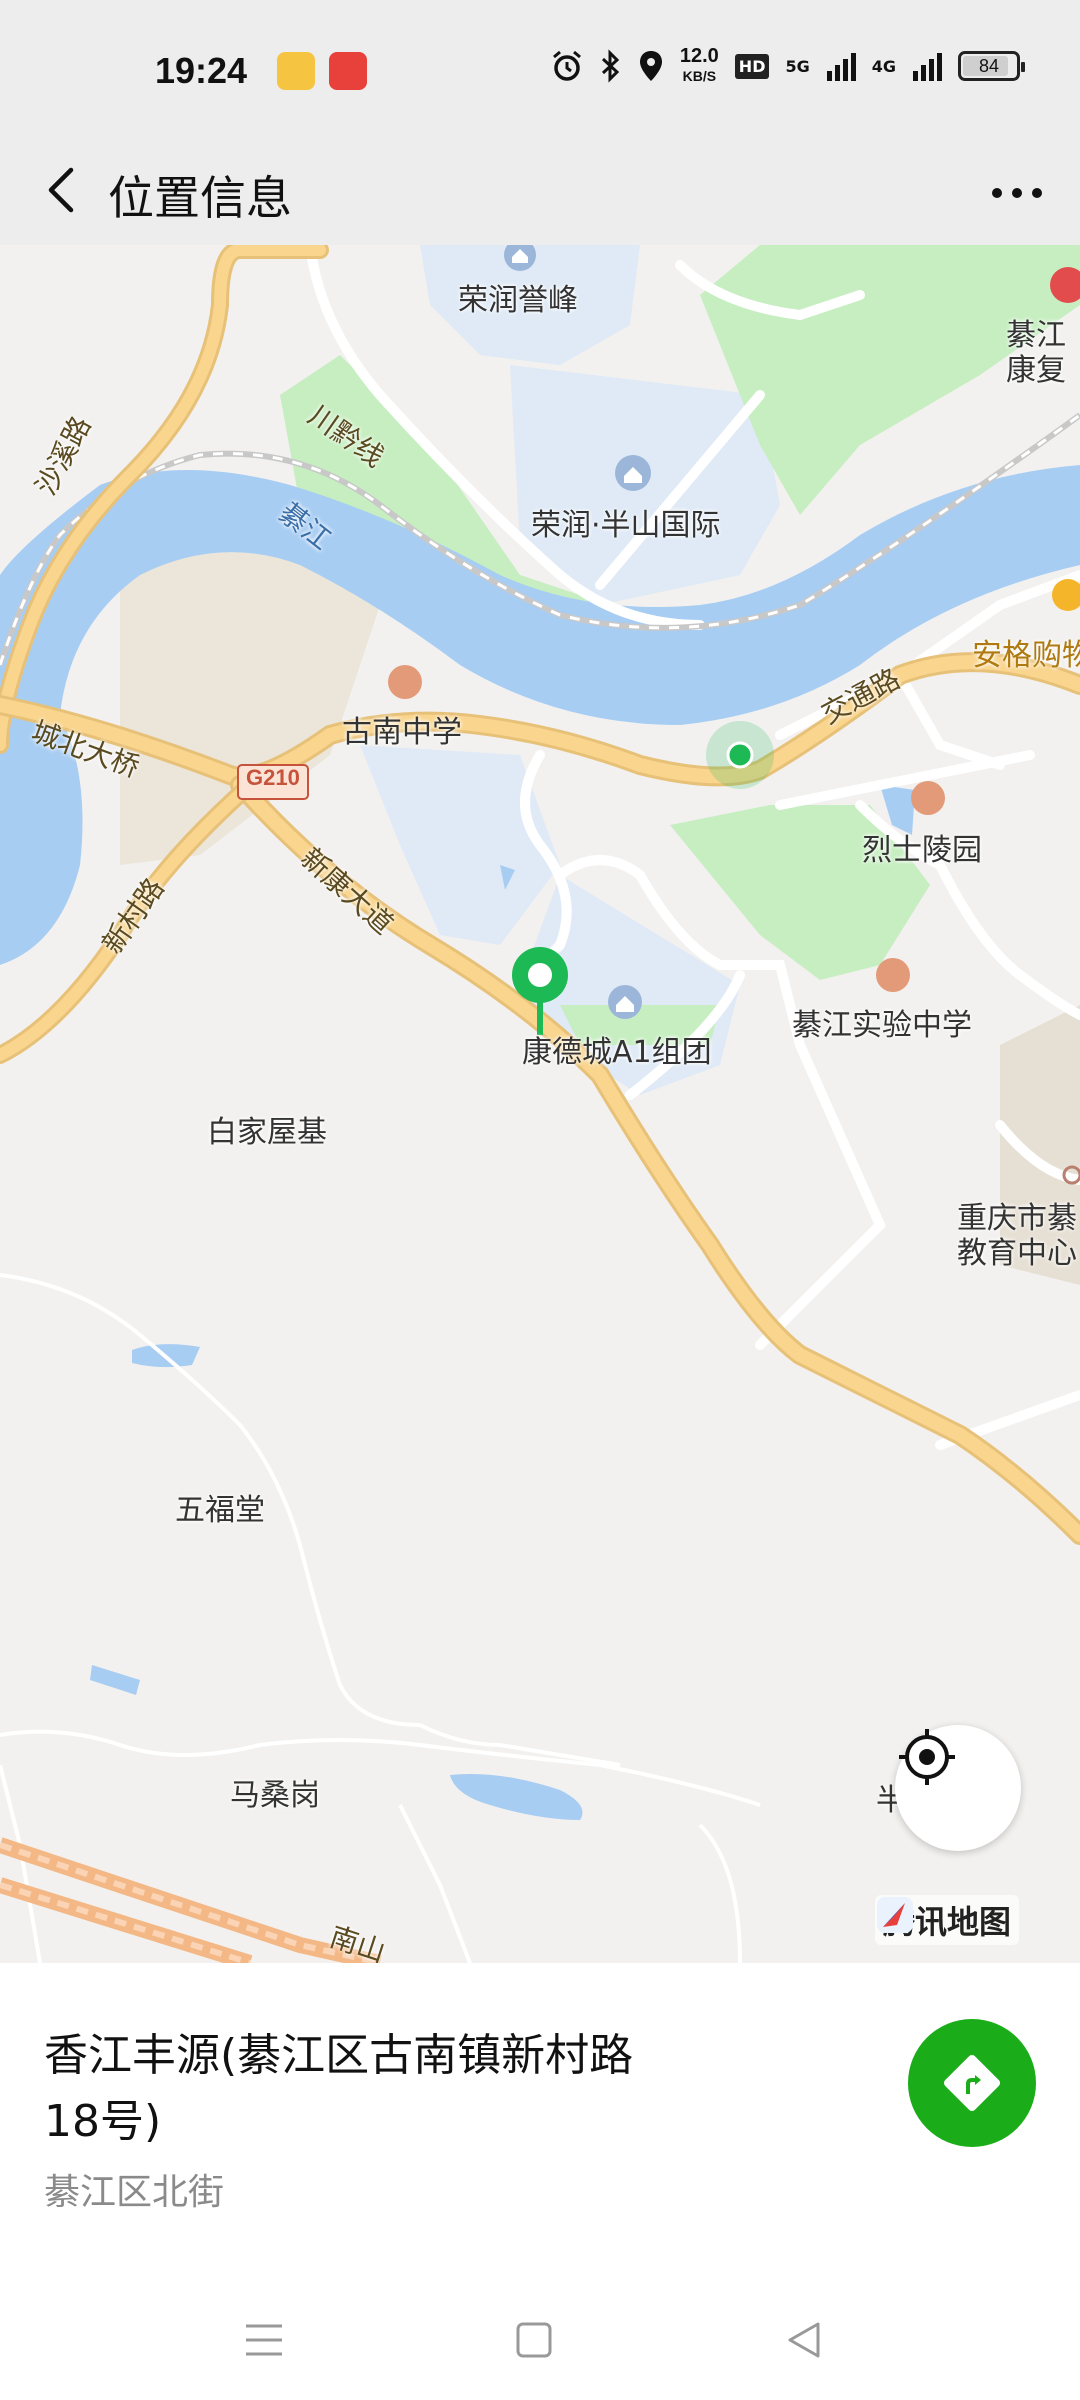 This screenshot has height=2400, width=1080. What do you see at coordinates (740, 755) in the screenshot?
I see `user-location-dot` at bounding box center [740, 755].